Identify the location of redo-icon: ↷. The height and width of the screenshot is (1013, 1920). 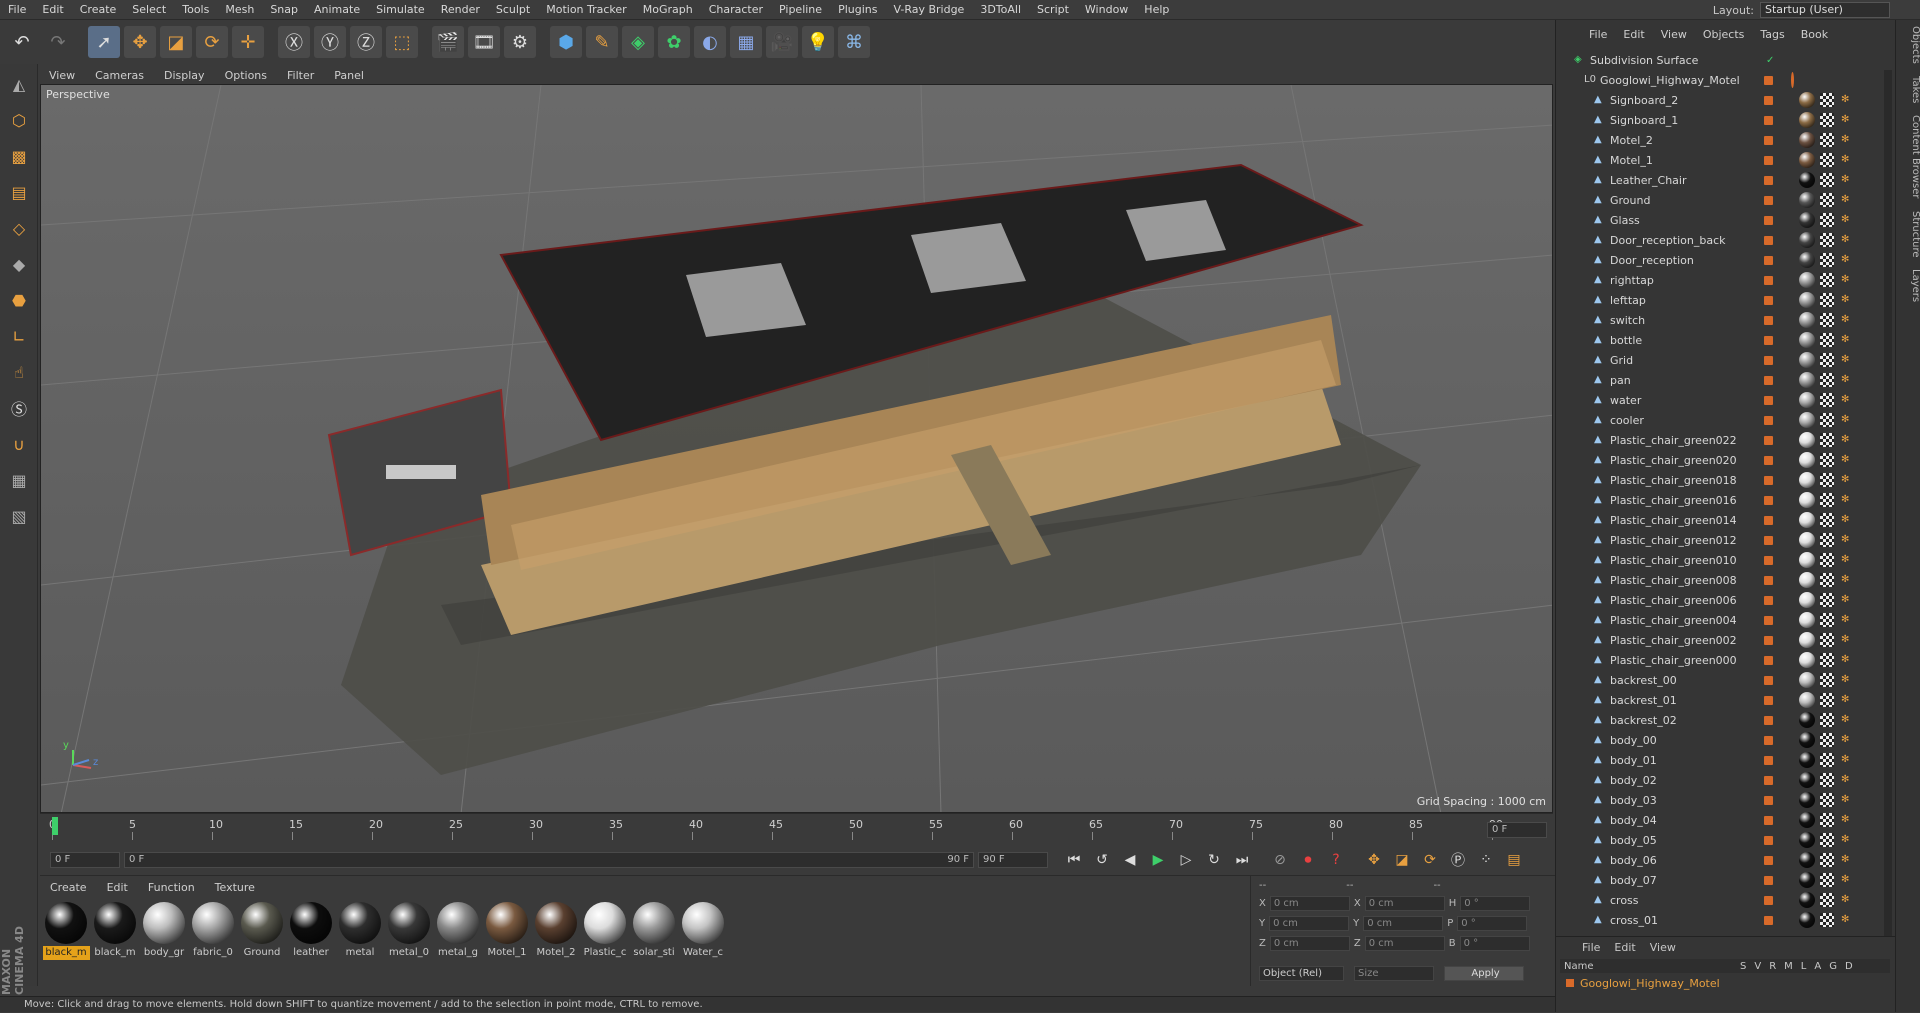
(58, 42).